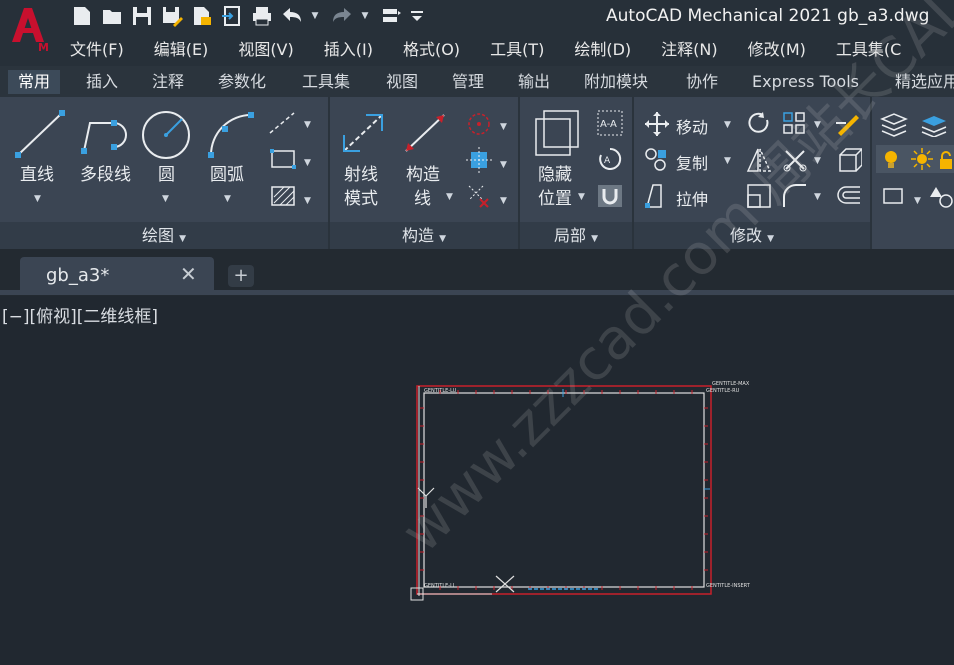  What do you see at coordinates (657, 196) in the screenshot?
I see `stretch-icon` at bounding box center [657, 196].